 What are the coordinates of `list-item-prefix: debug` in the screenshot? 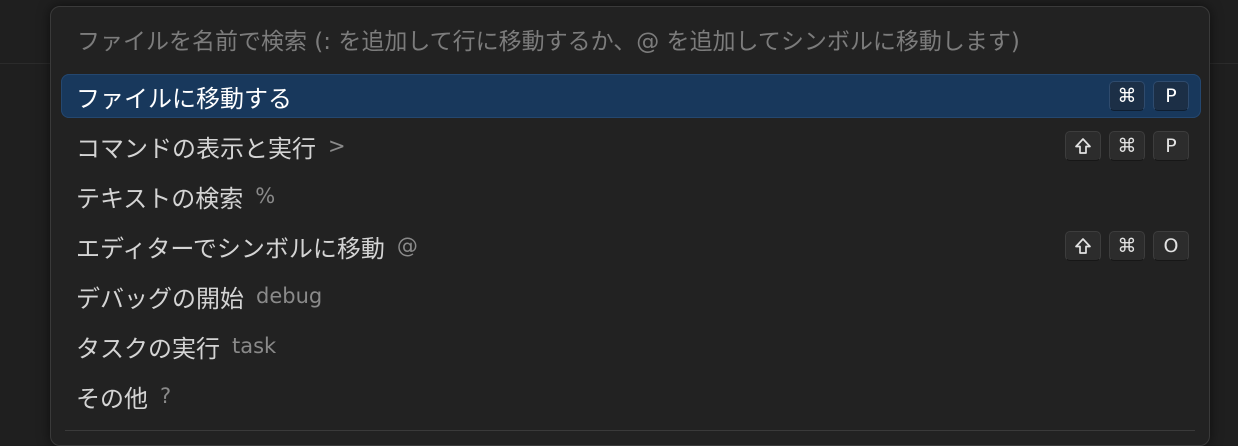 It's located at (289, 296).